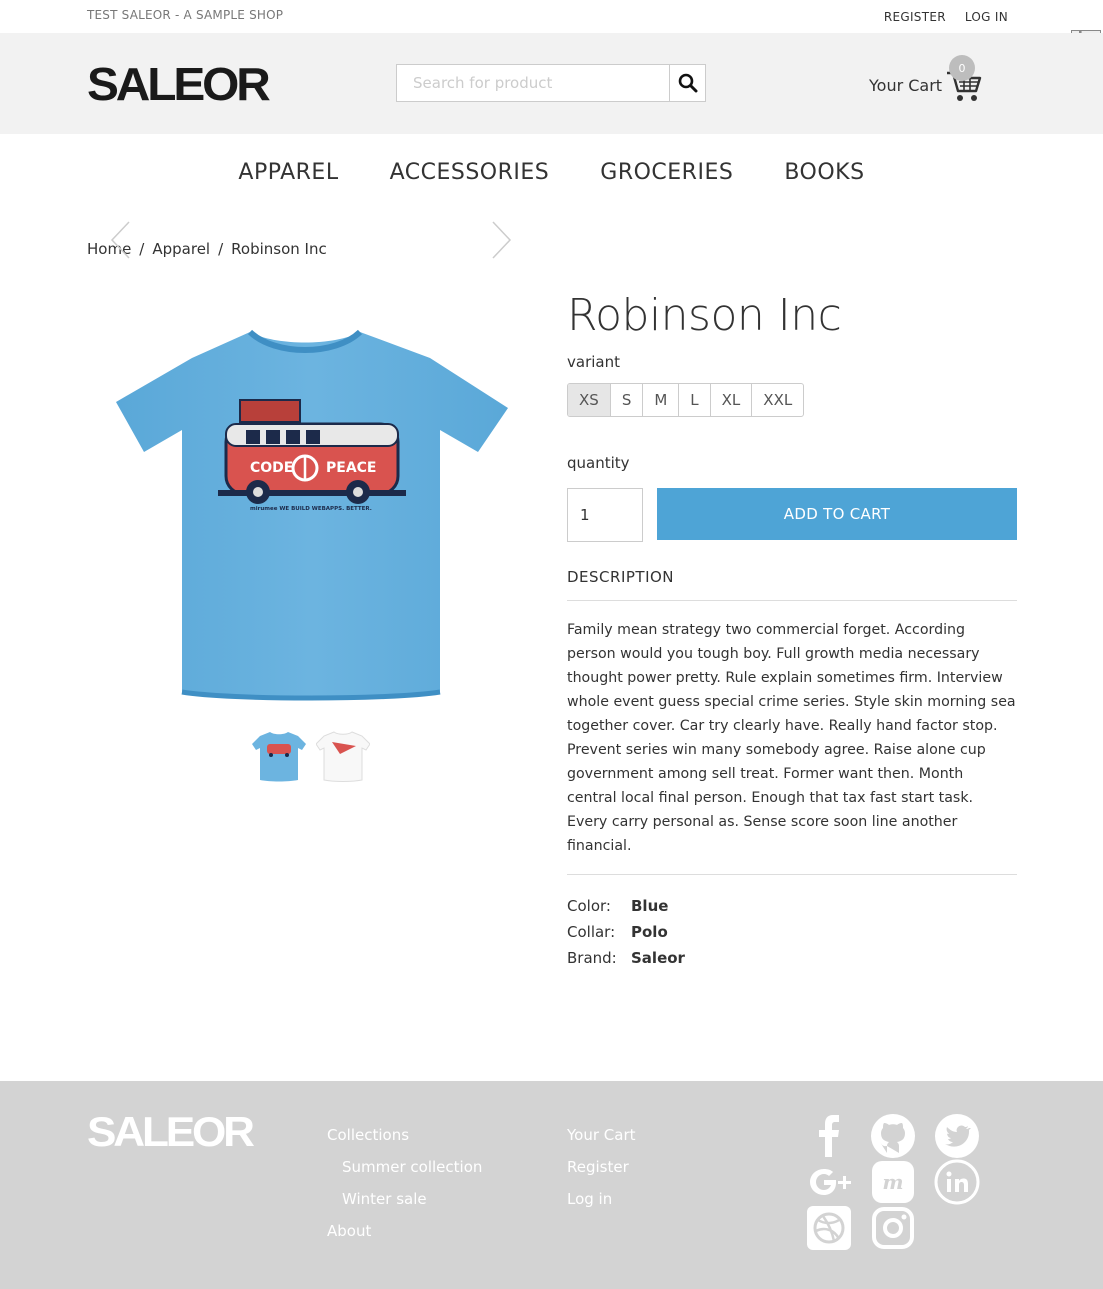  I want to click on twitter-icon, so click(957, 1136).